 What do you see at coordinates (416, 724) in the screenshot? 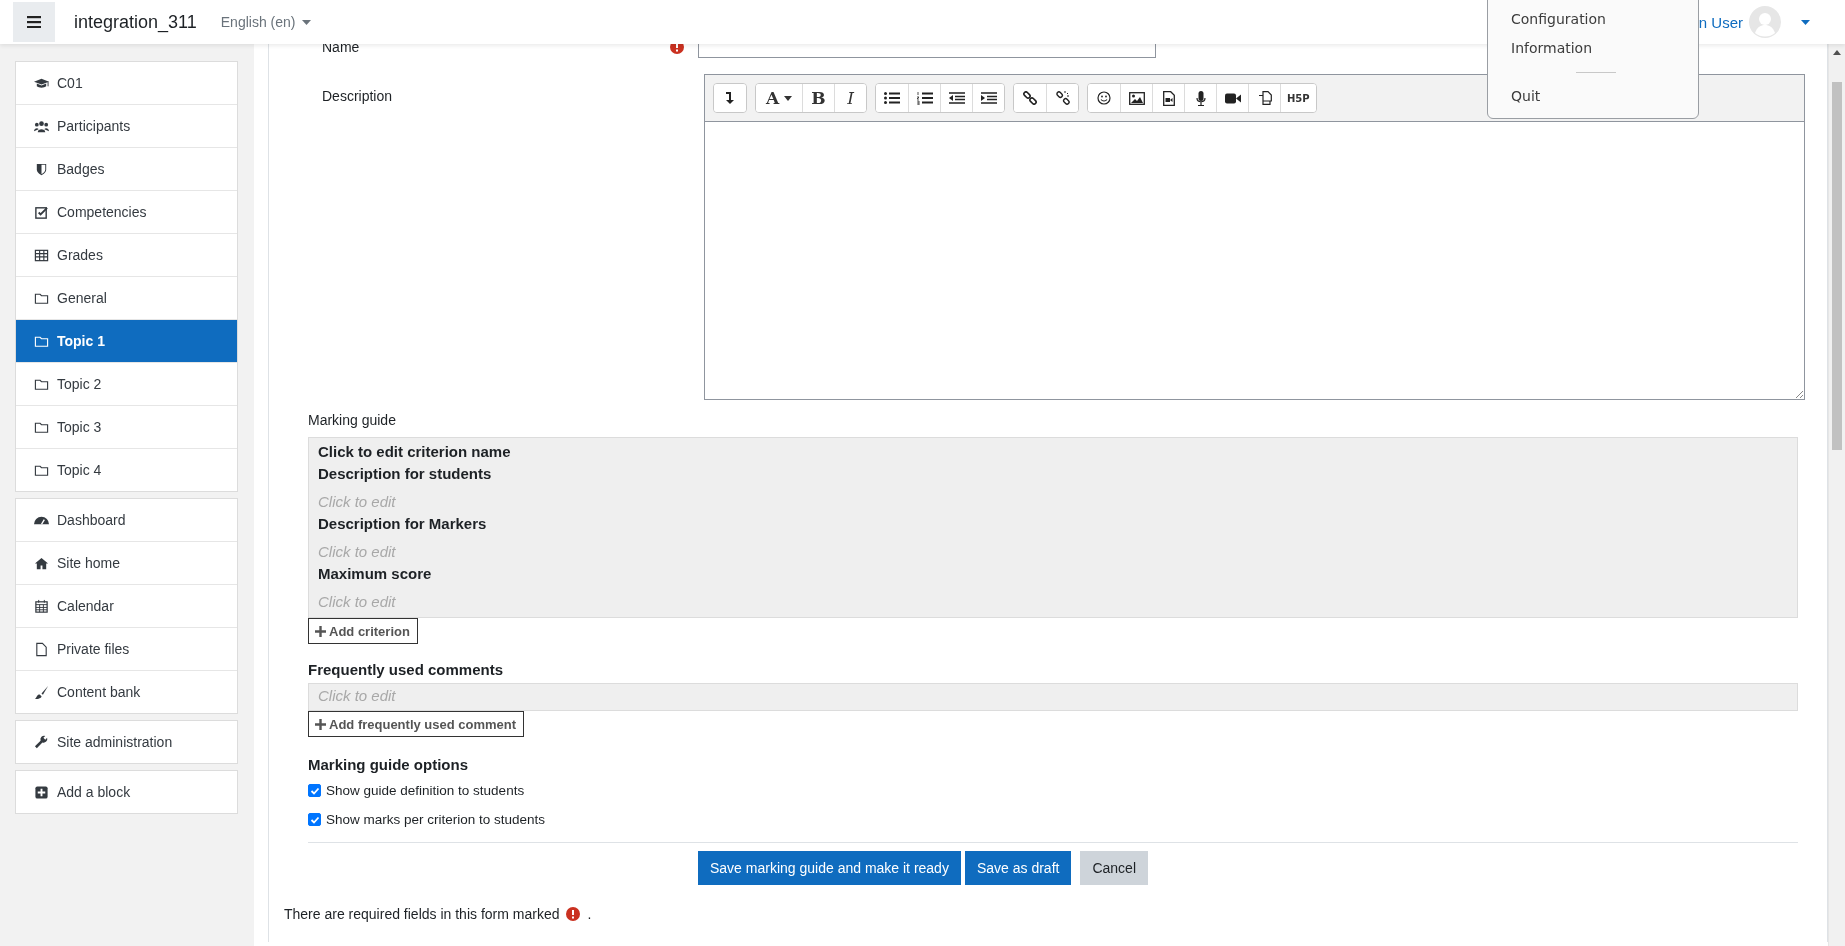
I see `add-comment-button: Add frequently used comment` at bounding box center [416, 724].